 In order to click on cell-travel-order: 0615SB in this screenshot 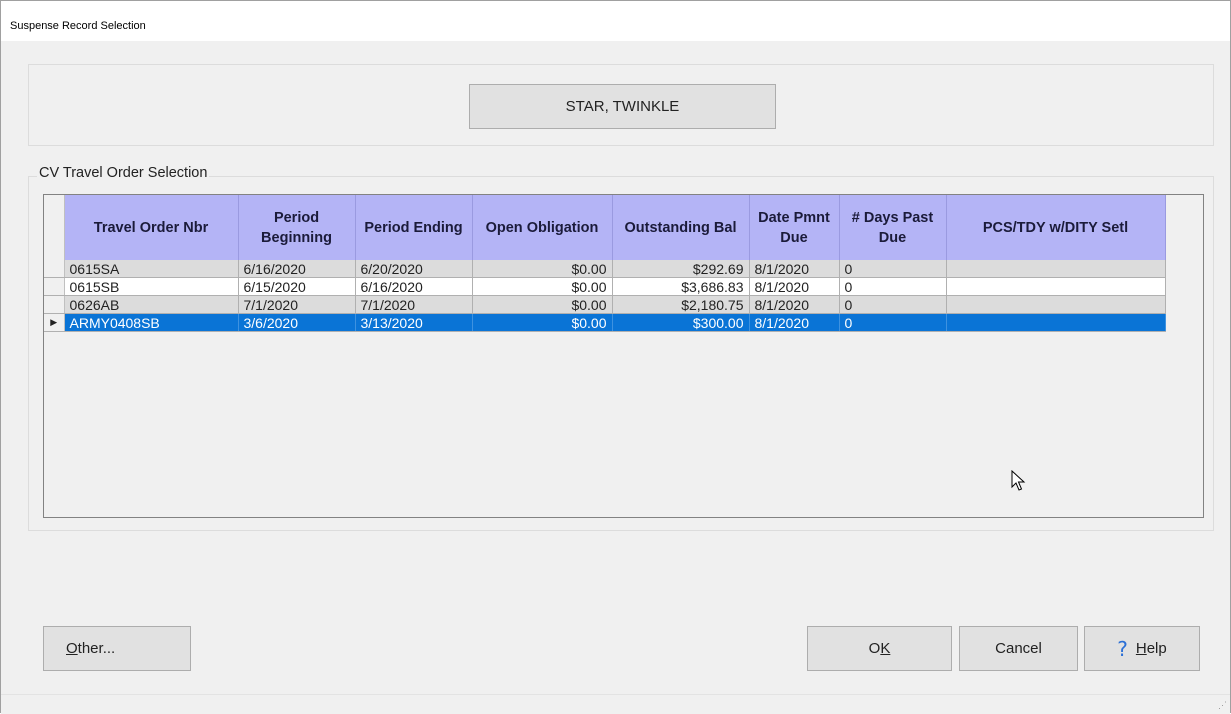, I will do `click(151, 286)`.